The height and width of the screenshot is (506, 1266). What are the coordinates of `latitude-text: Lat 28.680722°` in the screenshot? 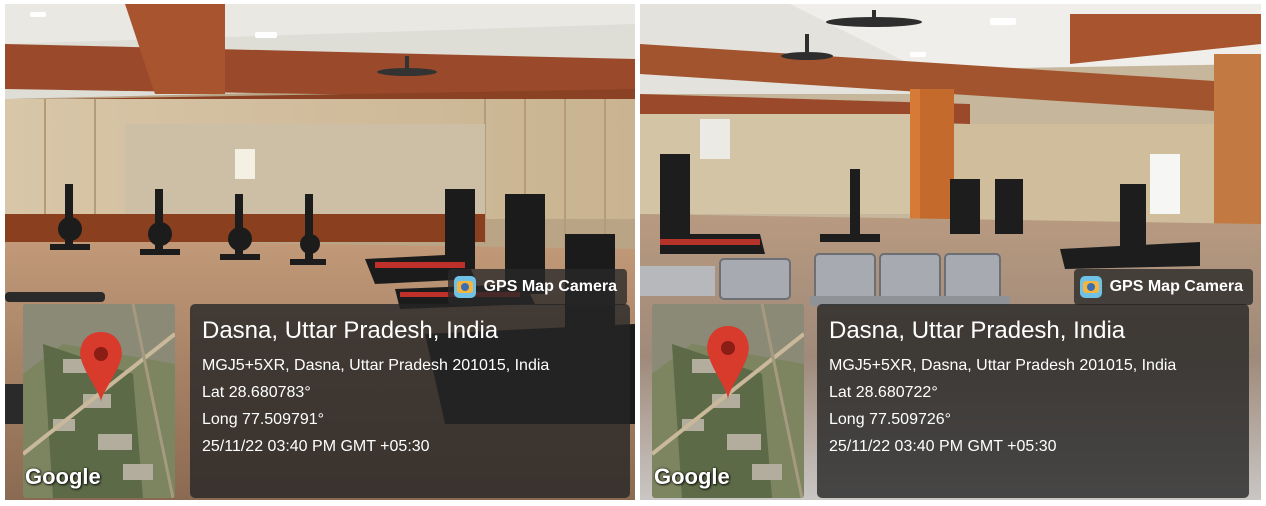 It's located at (883, 392).